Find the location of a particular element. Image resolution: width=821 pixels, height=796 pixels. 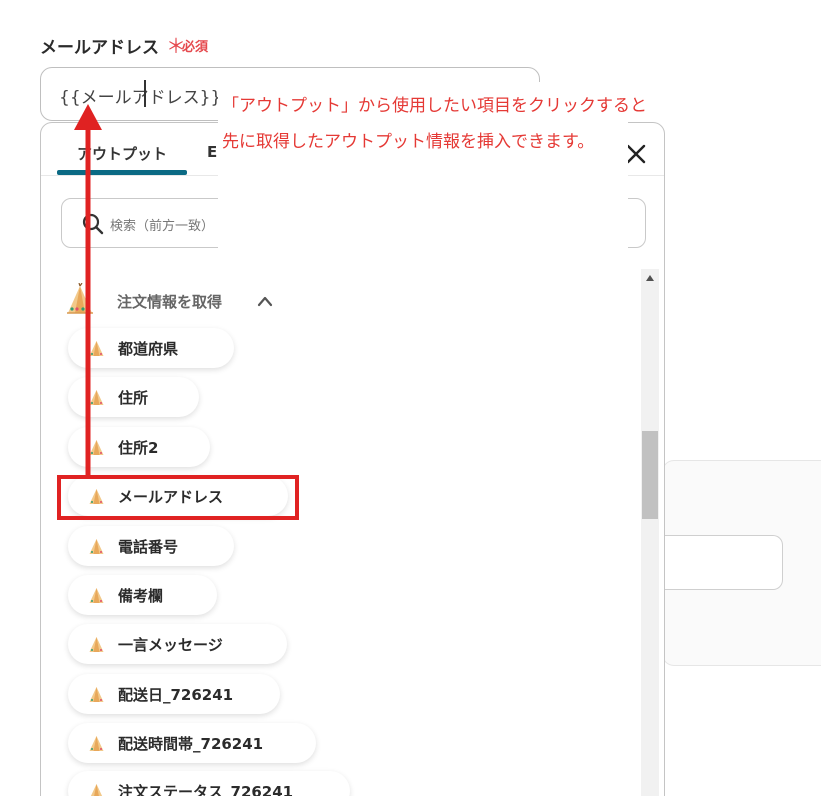

output-item: 配送日_726241 is located at coordinates (174, 694).